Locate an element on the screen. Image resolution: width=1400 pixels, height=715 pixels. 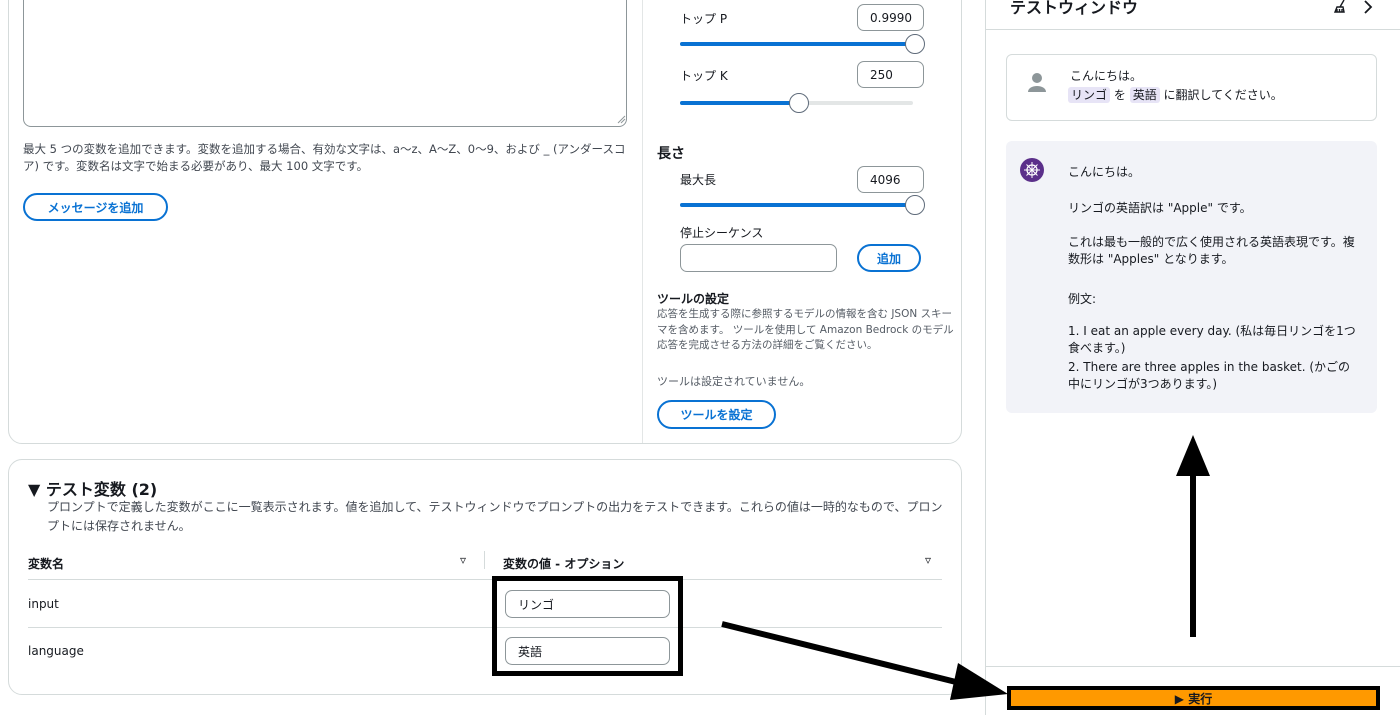
max-length-input: 4096 is located at coordinates (890, 179).